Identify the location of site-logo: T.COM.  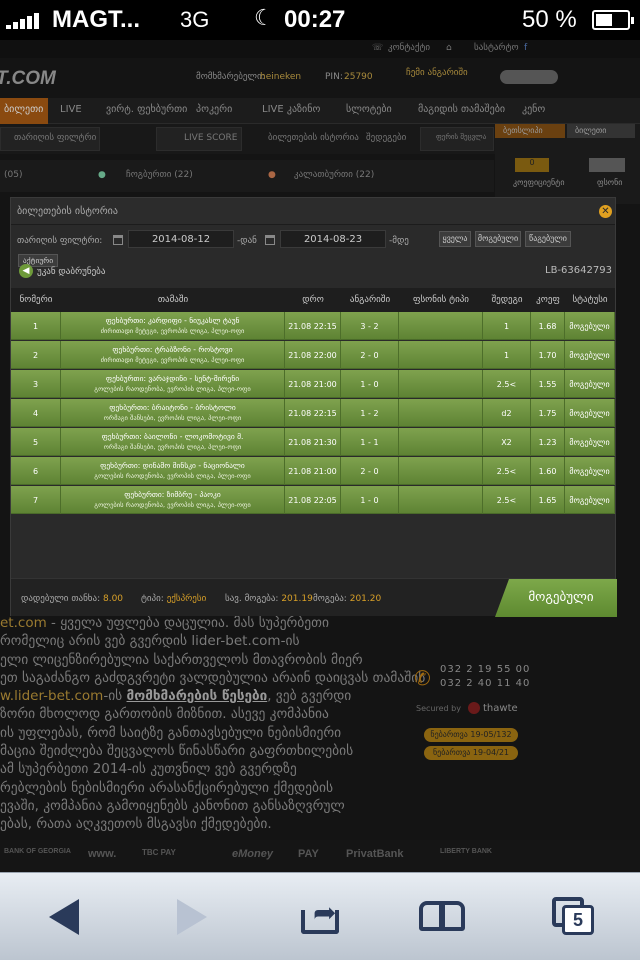
(28, 79).